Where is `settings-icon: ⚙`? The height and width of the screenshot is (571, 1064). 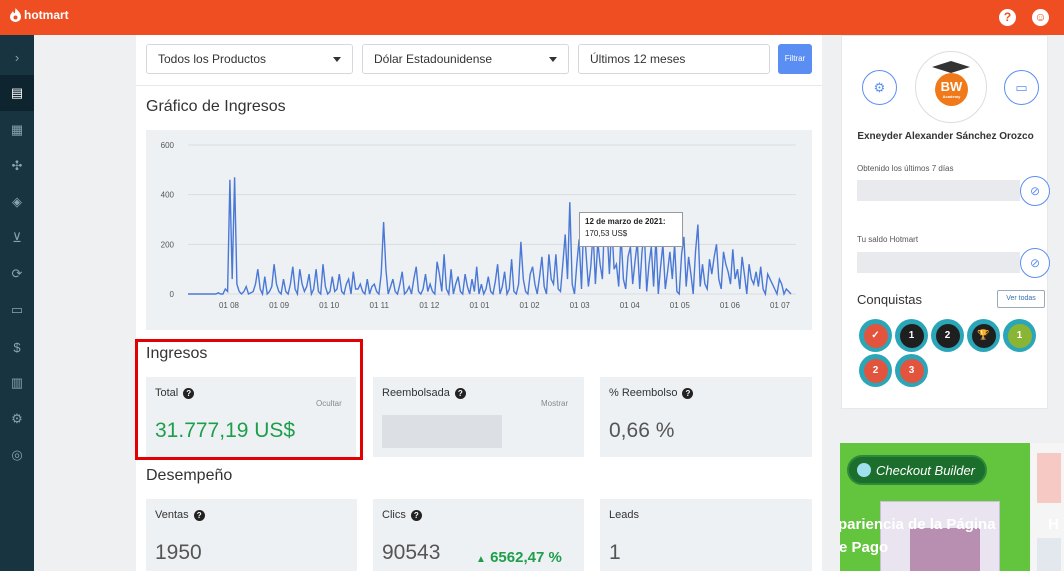
settings-icon: ⚙ is located at coordinates (17, 419).